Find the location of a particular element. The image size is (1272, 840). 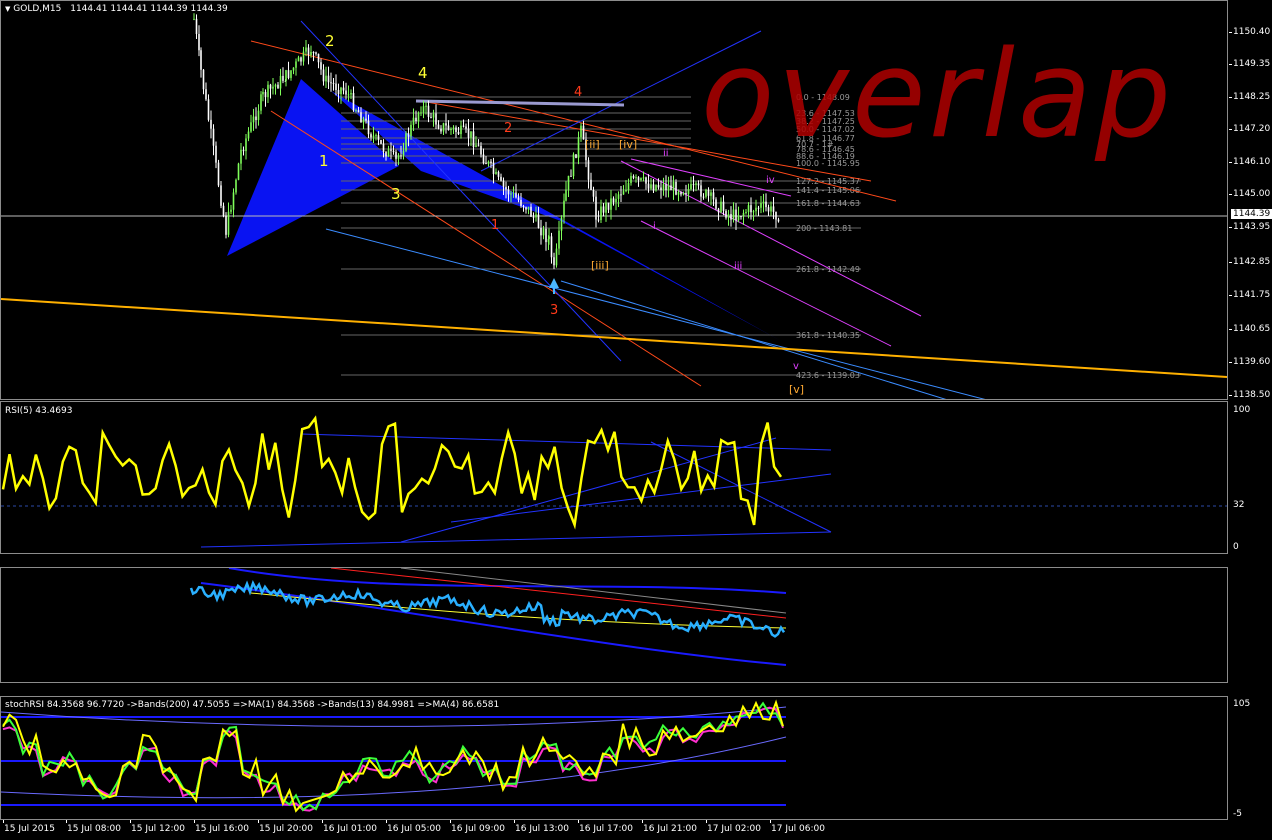

rsi-tick-0: 0 is located at coordinates (1236, 547).